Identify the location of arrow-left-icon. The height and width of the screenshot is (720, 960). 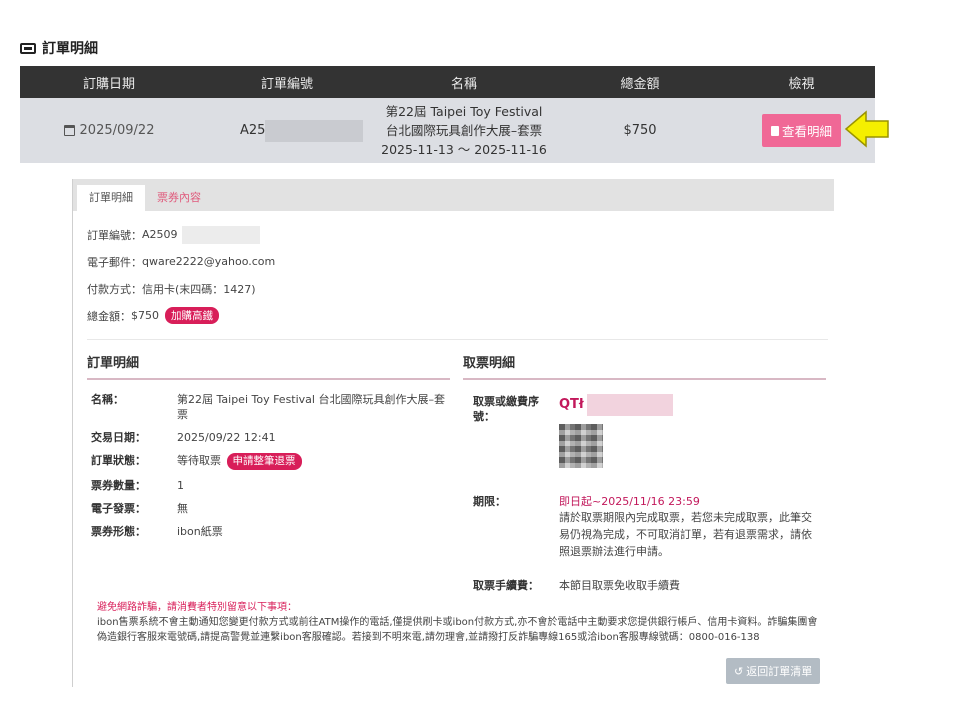
(866, 129).